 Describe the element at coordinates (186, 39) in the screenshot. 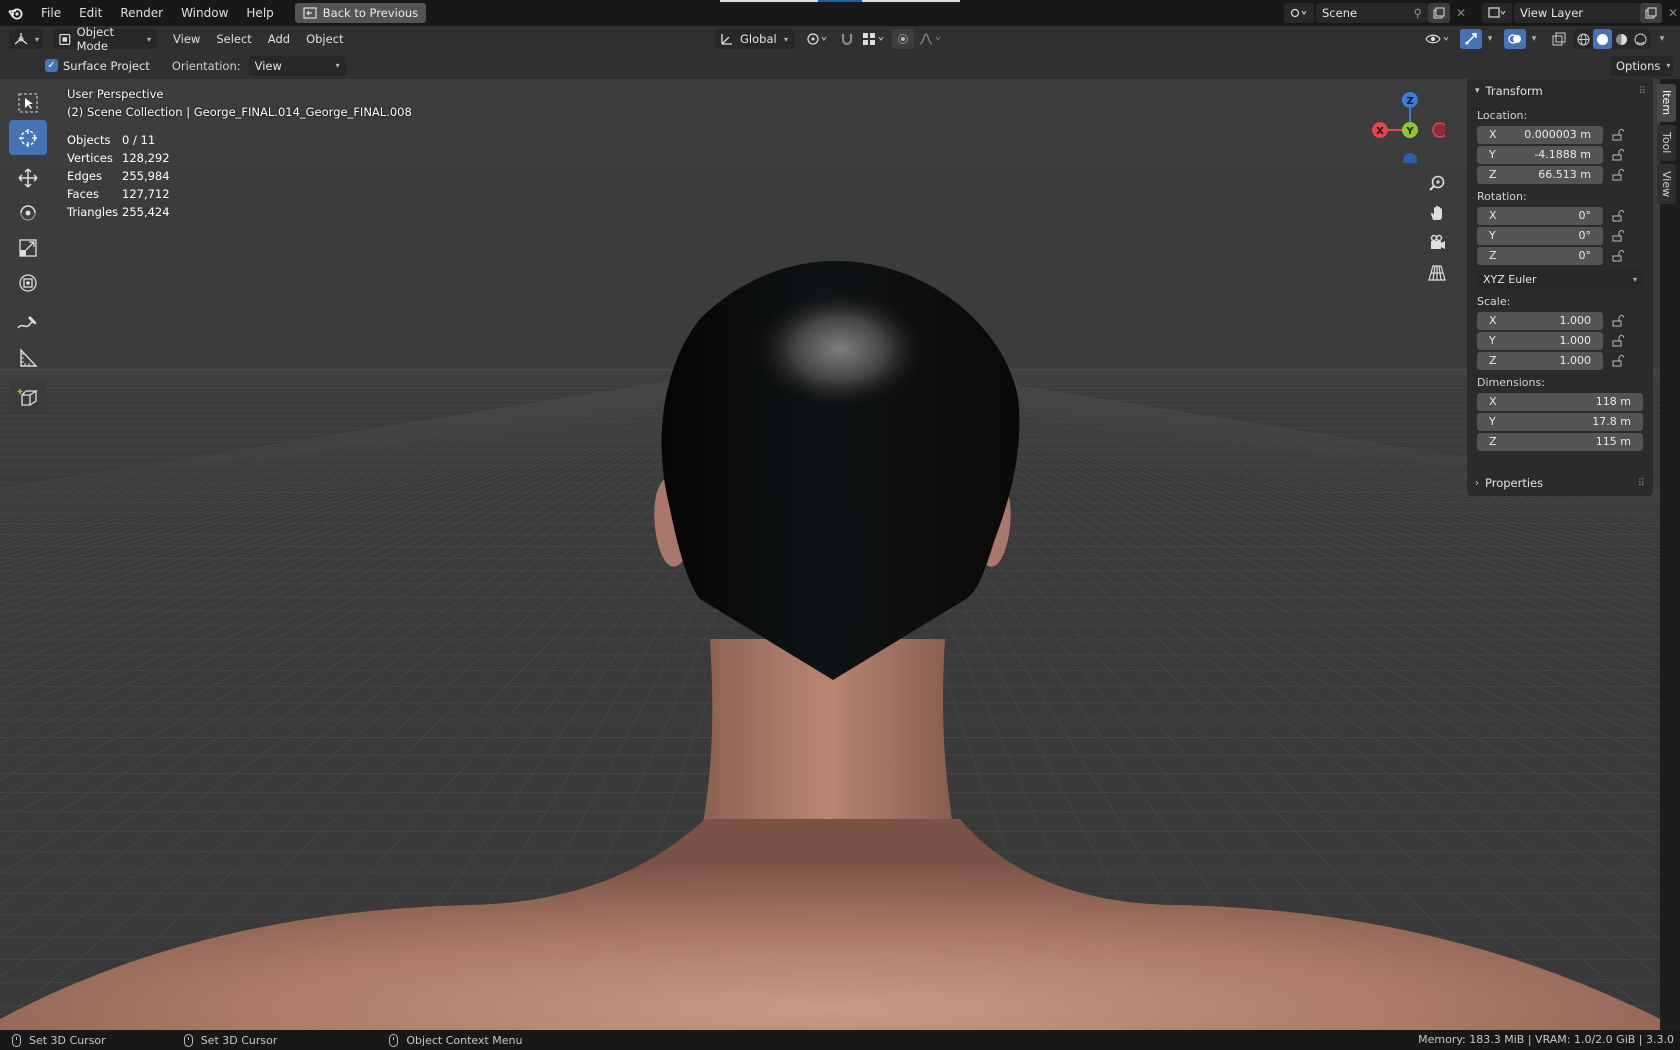

I see `header-menu-view: View` at that location.